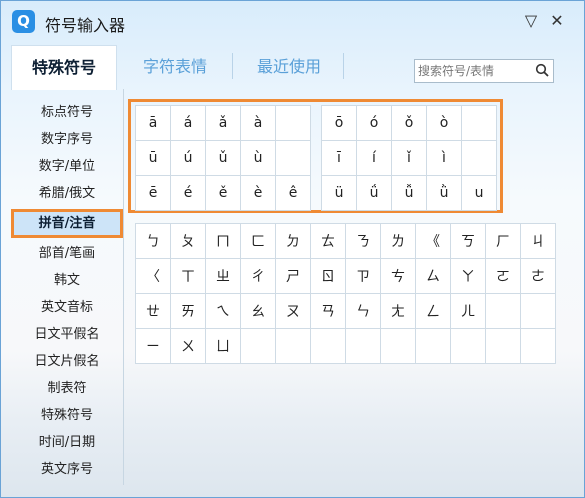  Describe the element at coordinates (538, 241) in the screenshot. I see `symbol-cell: ㄐ` at that location.